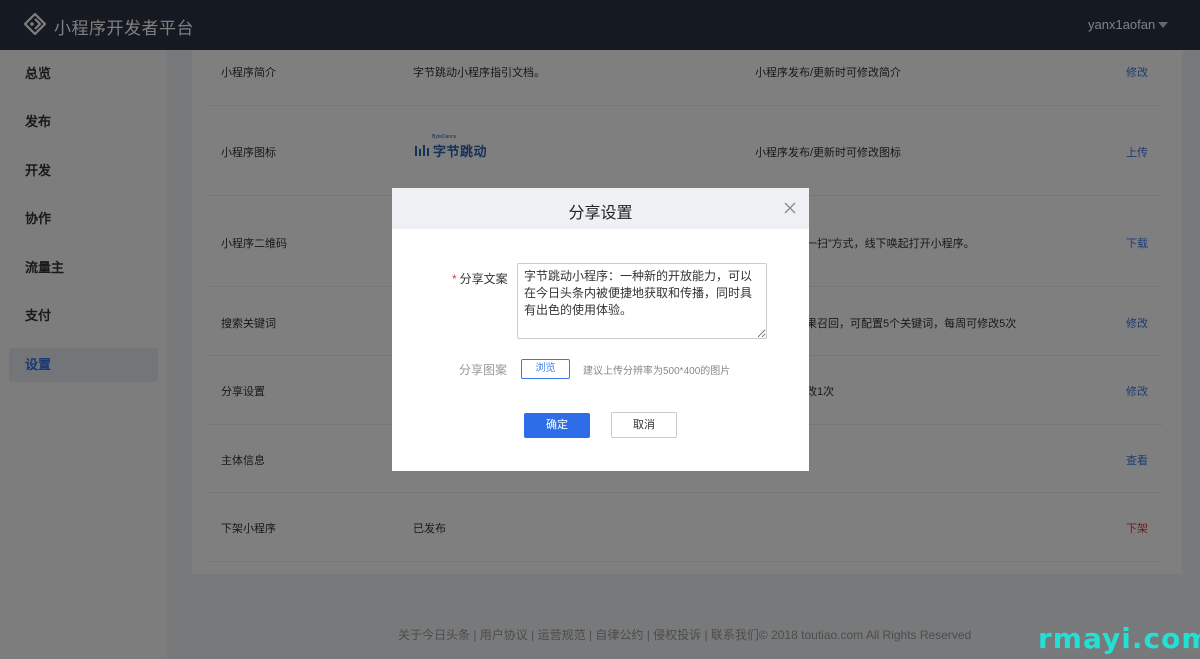 The image size is (1200, 659). What do you see at coordinates (454, 279) in the screenshot?
I see `required-star: *` at bounding box center [454, 279].